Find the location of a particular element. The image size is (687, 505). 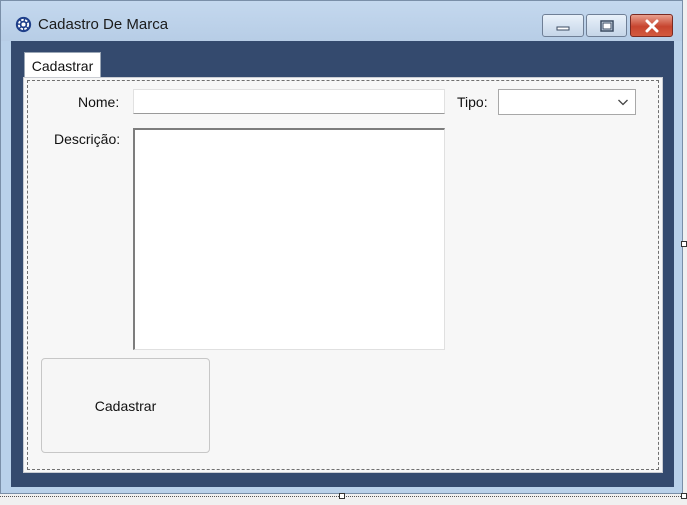

tipo-select is located at coordinates (567, 102).